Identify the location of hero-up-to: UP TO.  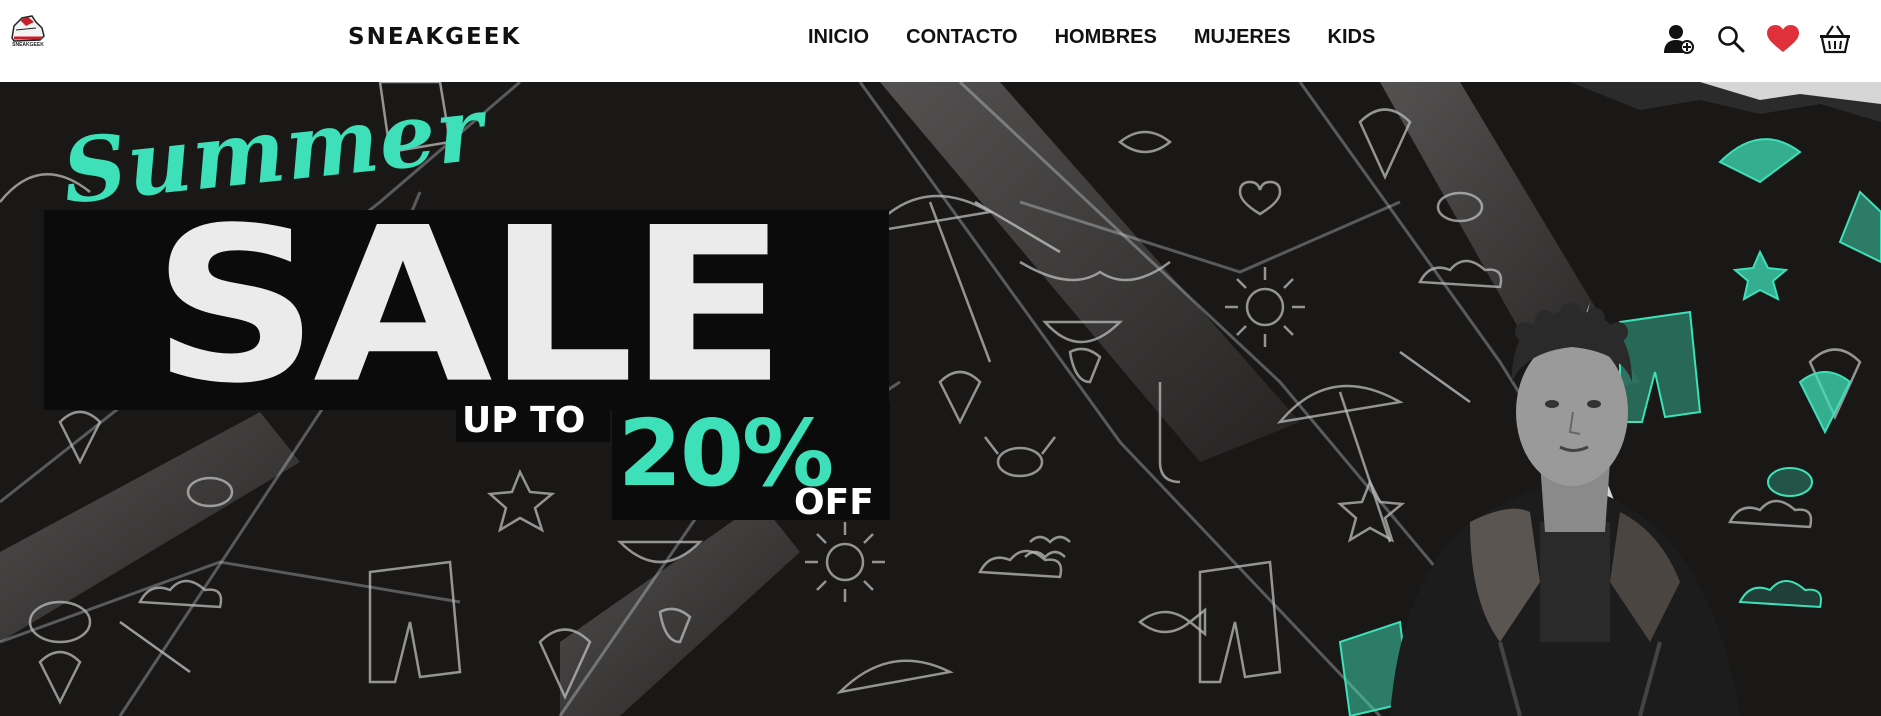
(524, 420).